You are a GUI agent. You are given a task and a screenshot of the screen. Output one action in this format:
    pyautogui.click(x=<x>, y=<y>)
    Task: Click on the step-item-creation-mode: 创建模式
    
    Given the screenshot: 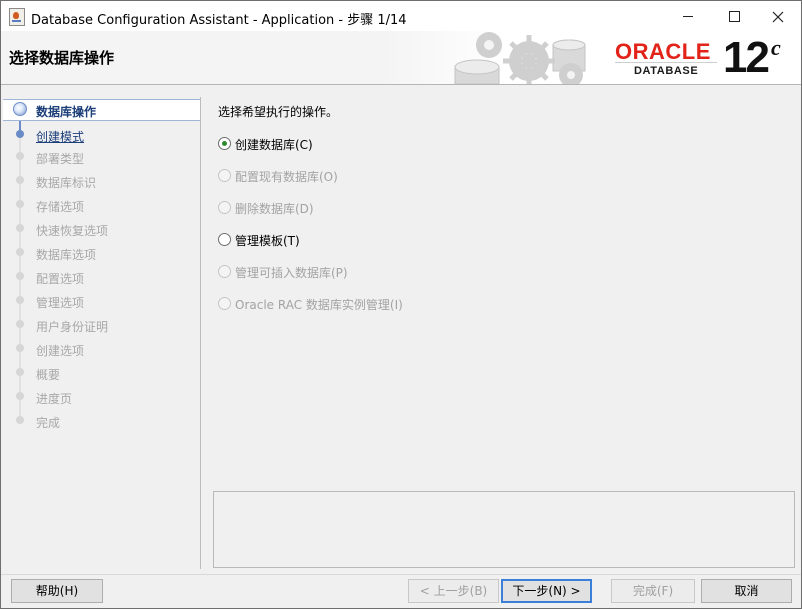 What is the action you would take?
    pyautogui.click(x=101, y=135)
    